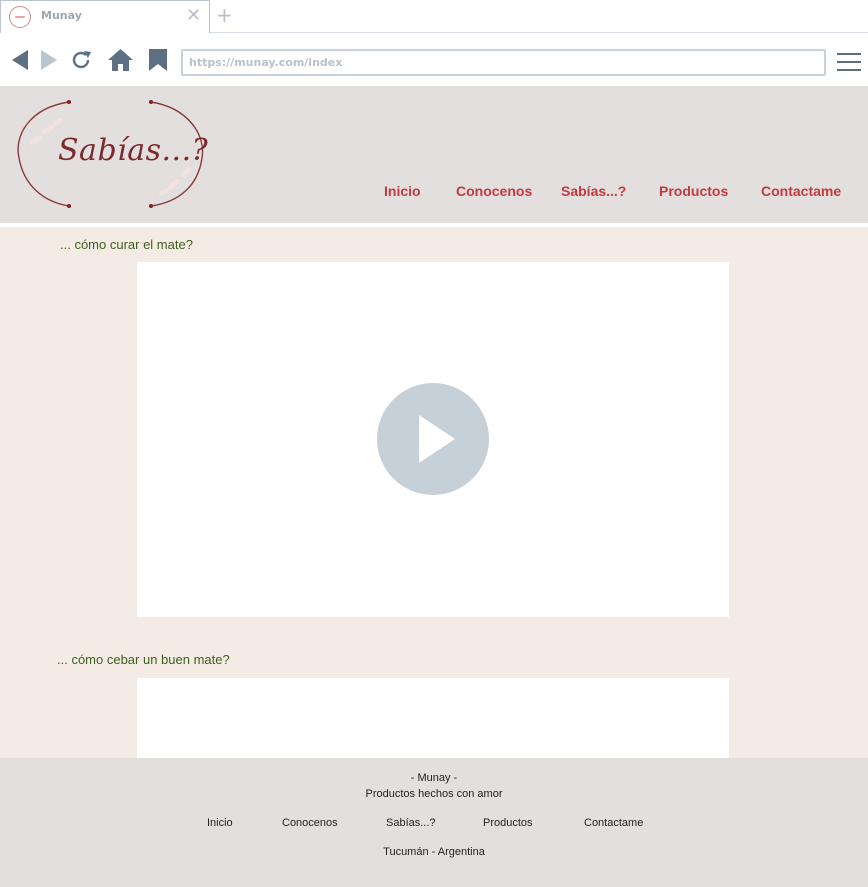  Describe the element at coordinates (158, 60) in the screenshot. I see `bookmark-icon` at that location.